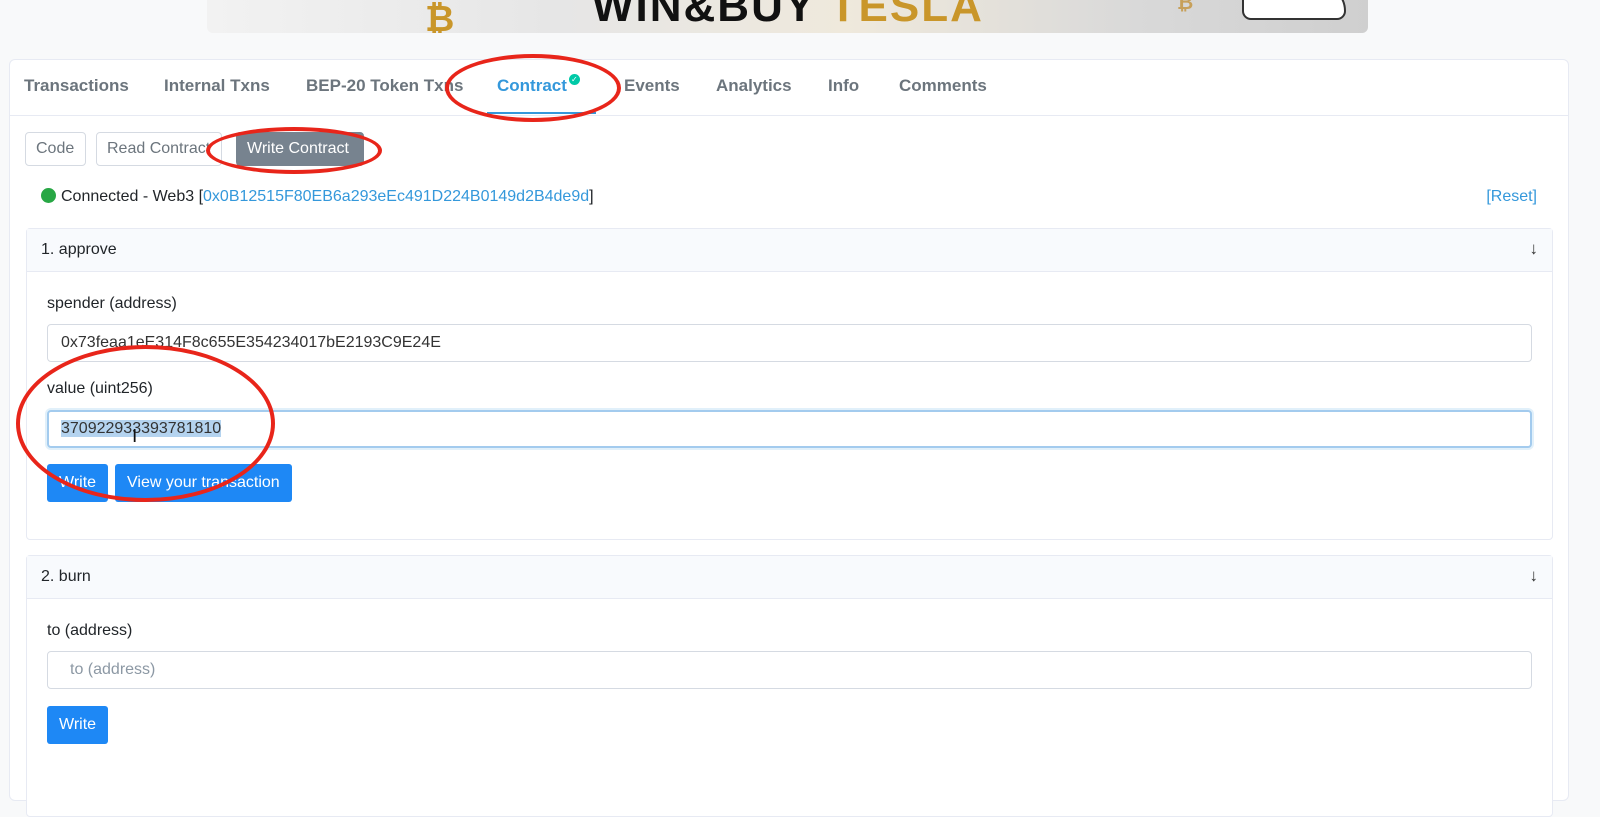  I want to click on tab-bep20-token-txns: BEP-20 Token Txns, so click(384, 86).